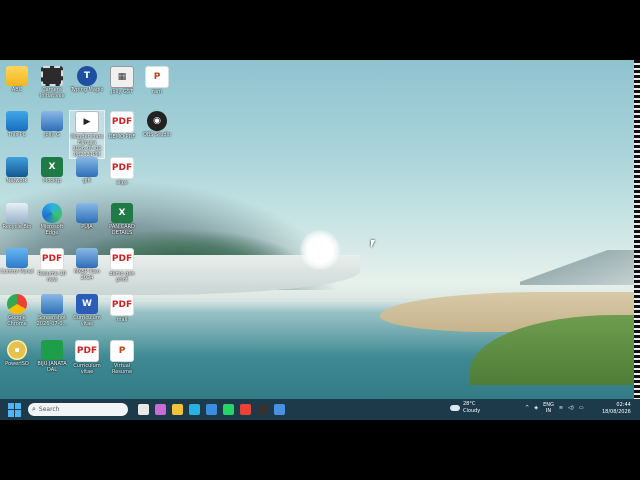 This screenshot has width=640, height=480. Describe the element at coordinates (17, 135) in the screenshot. I see `desktop-icon-label: This PC` at that location.